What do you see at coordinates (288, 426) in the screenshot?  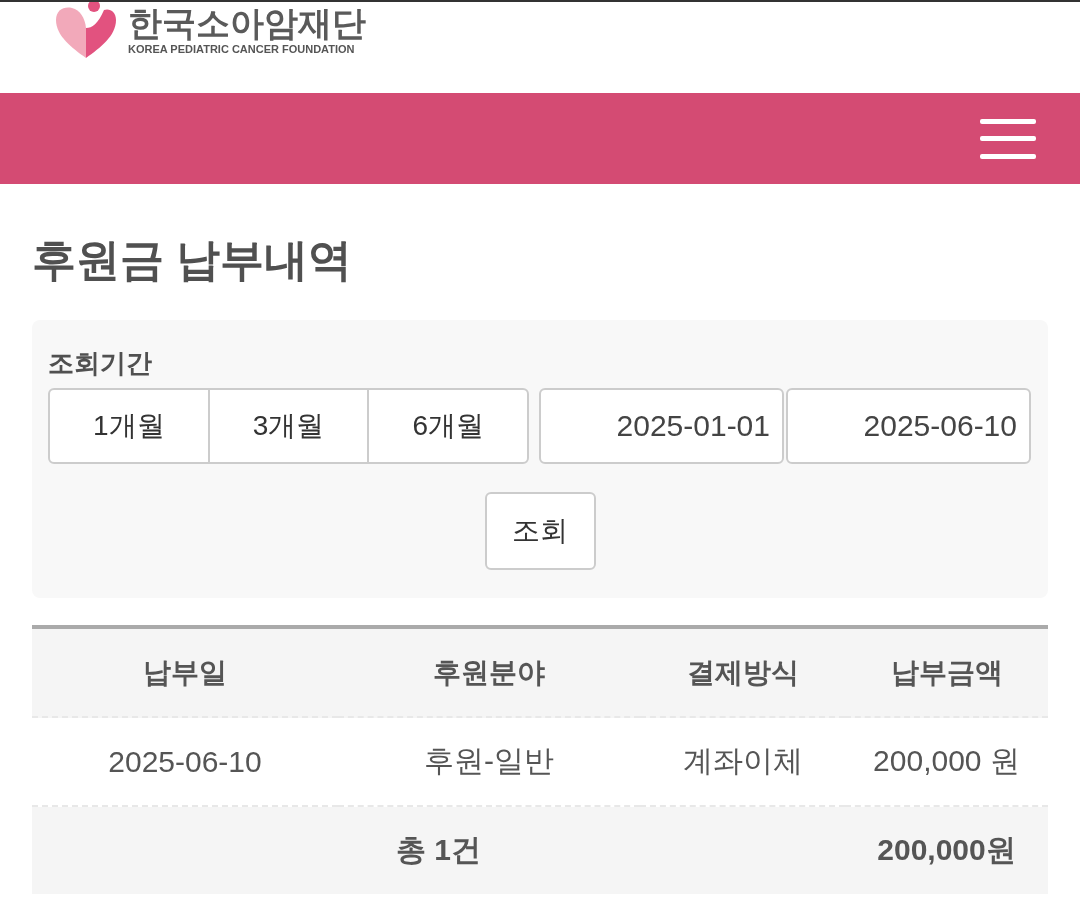 I see `period-button: 3개월` at bounding box center [288, 426].